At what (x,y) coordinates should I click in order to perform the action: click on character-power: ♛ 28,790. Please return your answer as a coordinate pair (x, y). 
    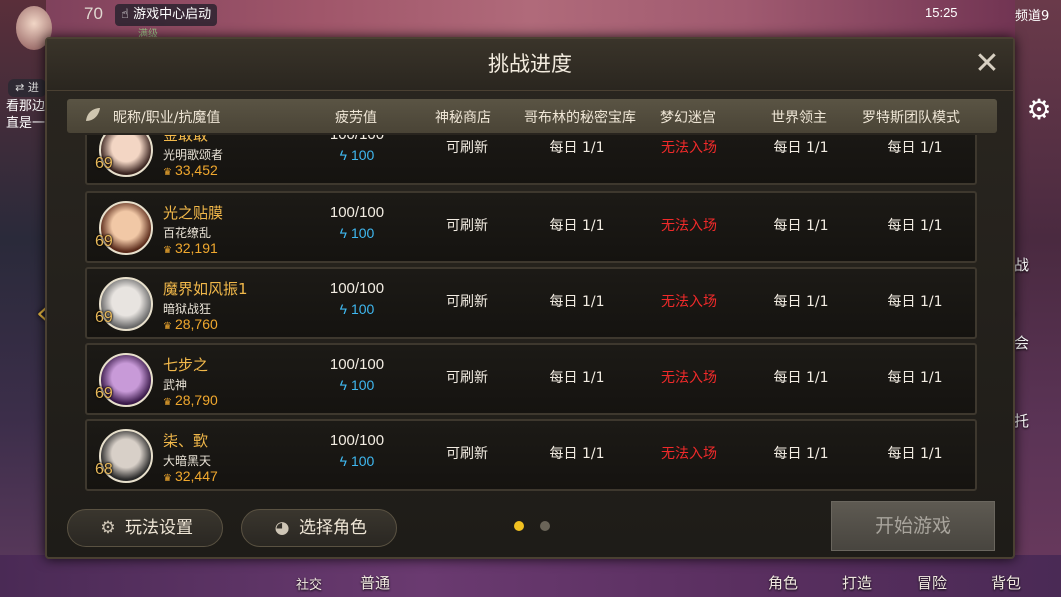
    Looking at the image, I should click on (190, 400).